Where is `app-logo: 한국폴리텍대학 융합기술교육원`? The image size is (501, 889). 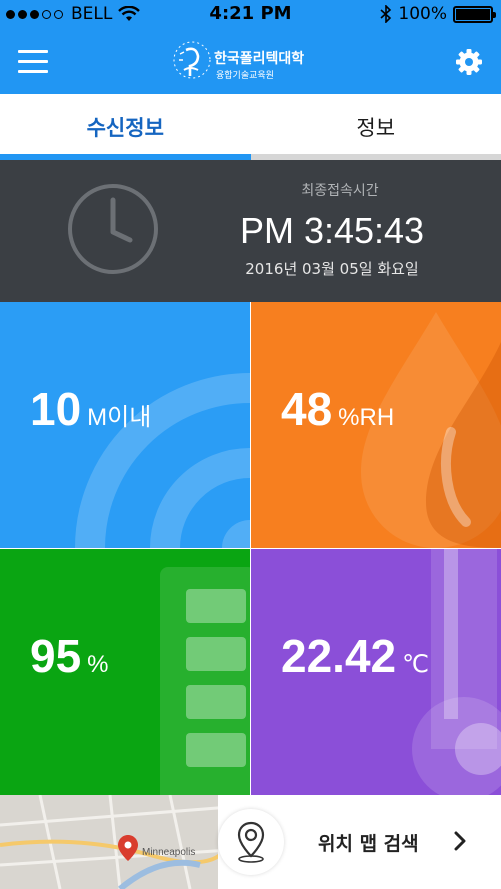
app-logo: 한국폴리텍대학 융합기술교육원 is located at coordinates (250, 62).